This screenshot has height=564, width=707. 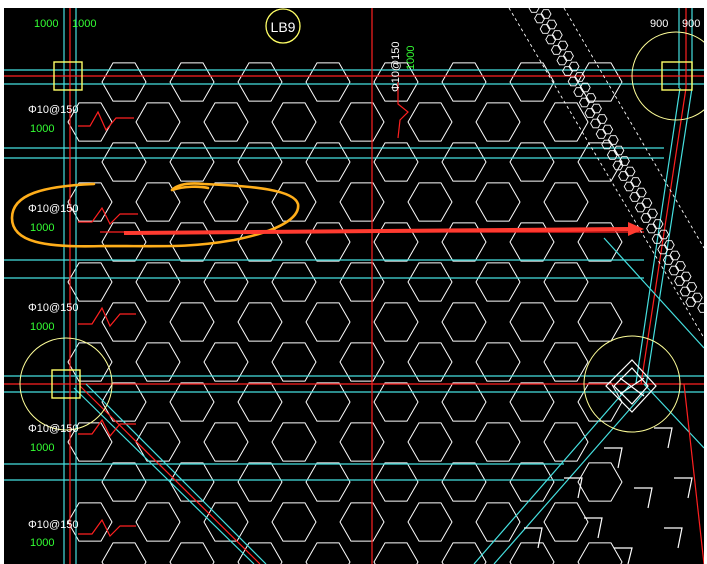 I want to click on rebar-length-row-5: 1000, so click(x=42, y=543).